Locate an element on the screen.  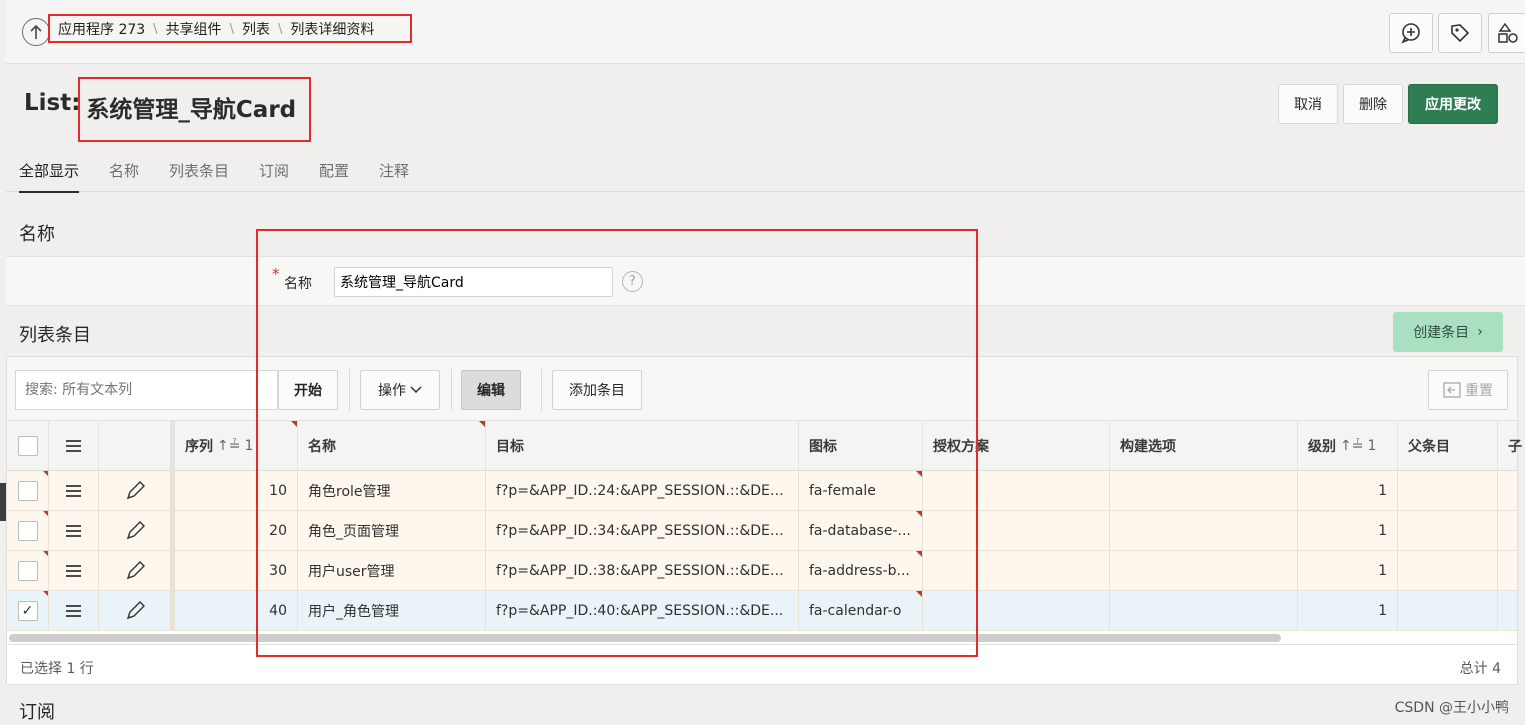
column-header-authorization: 授权方案 is located at coordinates (1016, 446).